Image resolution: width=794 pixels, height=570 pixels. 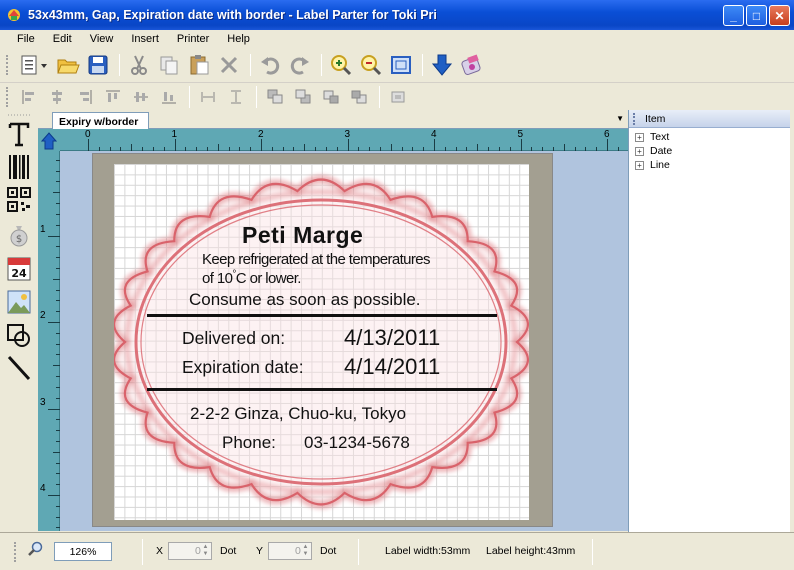 I want to click on y-position-input: 0 ▲ ▼, so click(x=290, y=551).